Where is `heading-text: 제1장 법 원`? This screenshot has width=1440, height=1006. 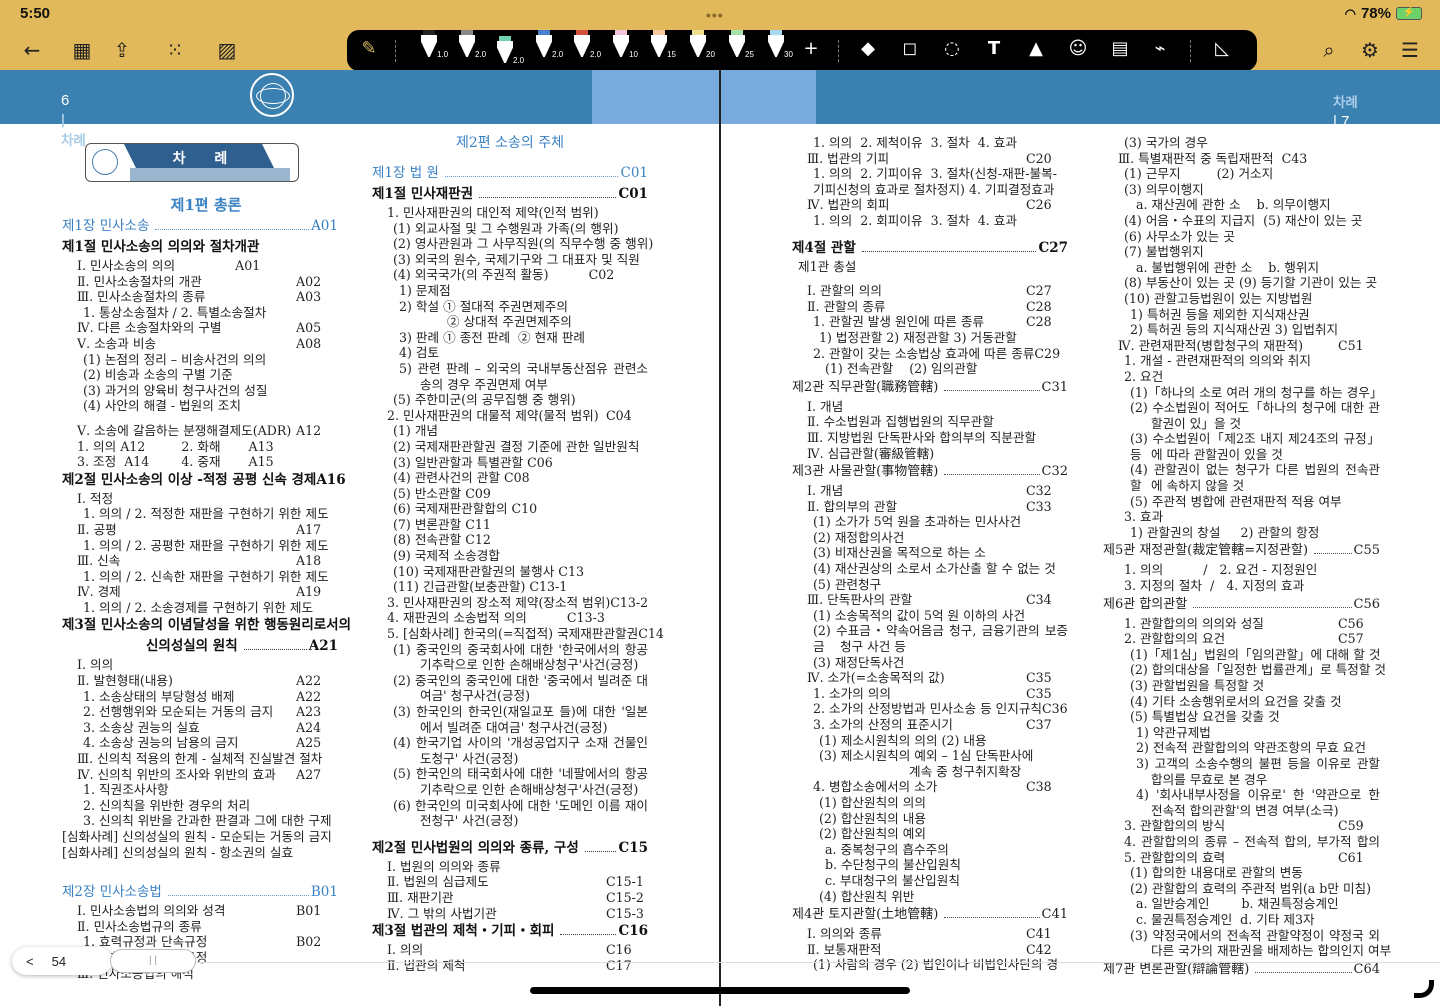 heading-text: 제1장 법 원 is located at coordinates (405, 173).